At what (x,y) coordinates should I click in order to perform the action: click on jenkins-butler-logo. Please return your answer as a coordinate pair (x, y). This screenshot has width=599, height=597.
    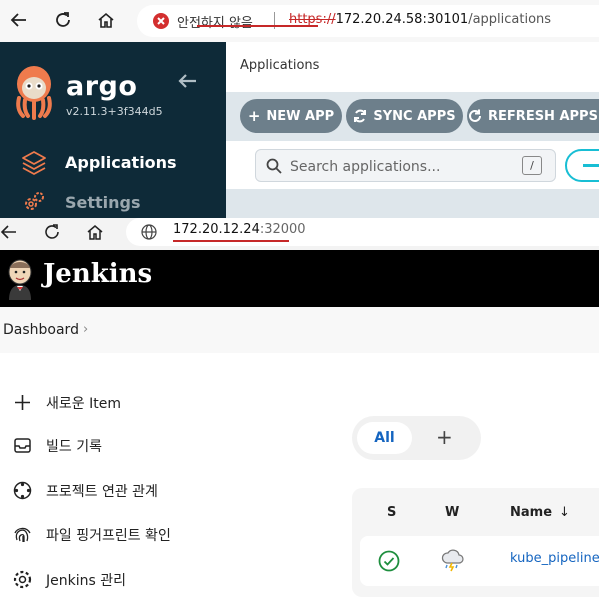
    Looking at the image, I should click on (20, 279).